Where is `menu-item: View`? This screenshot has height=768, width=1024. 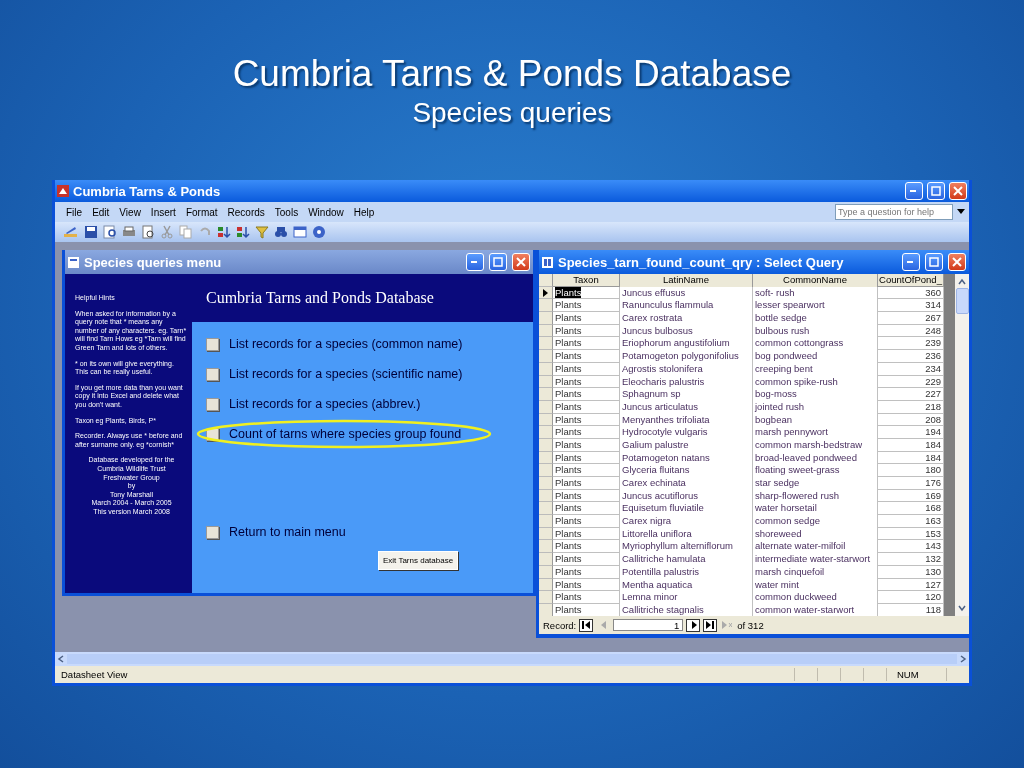 menu-item: View is located at coordinates (130, 212).